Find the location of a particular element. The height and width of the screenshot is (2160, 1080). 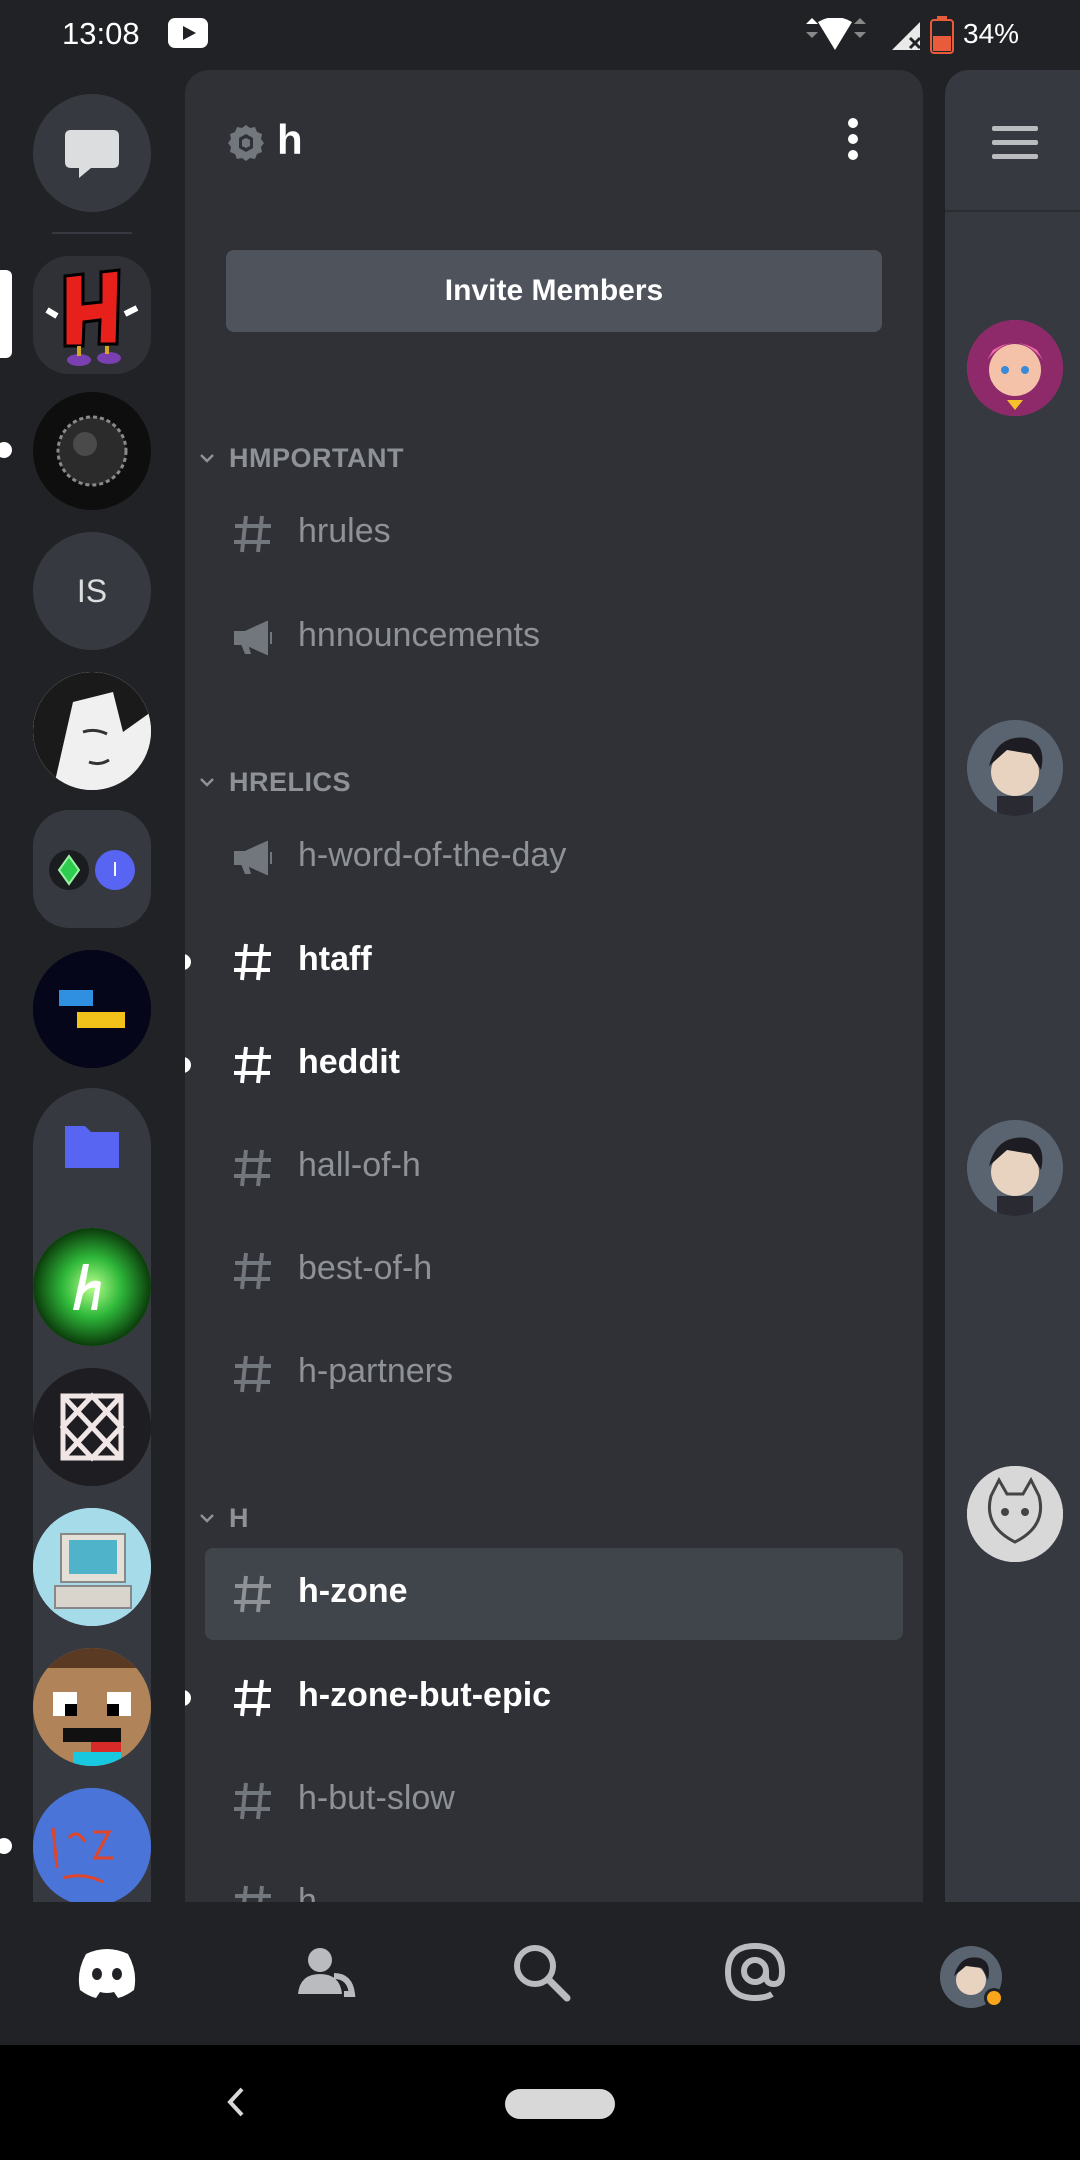

channel-hrules: hrules is located at coordinates (554, 534).